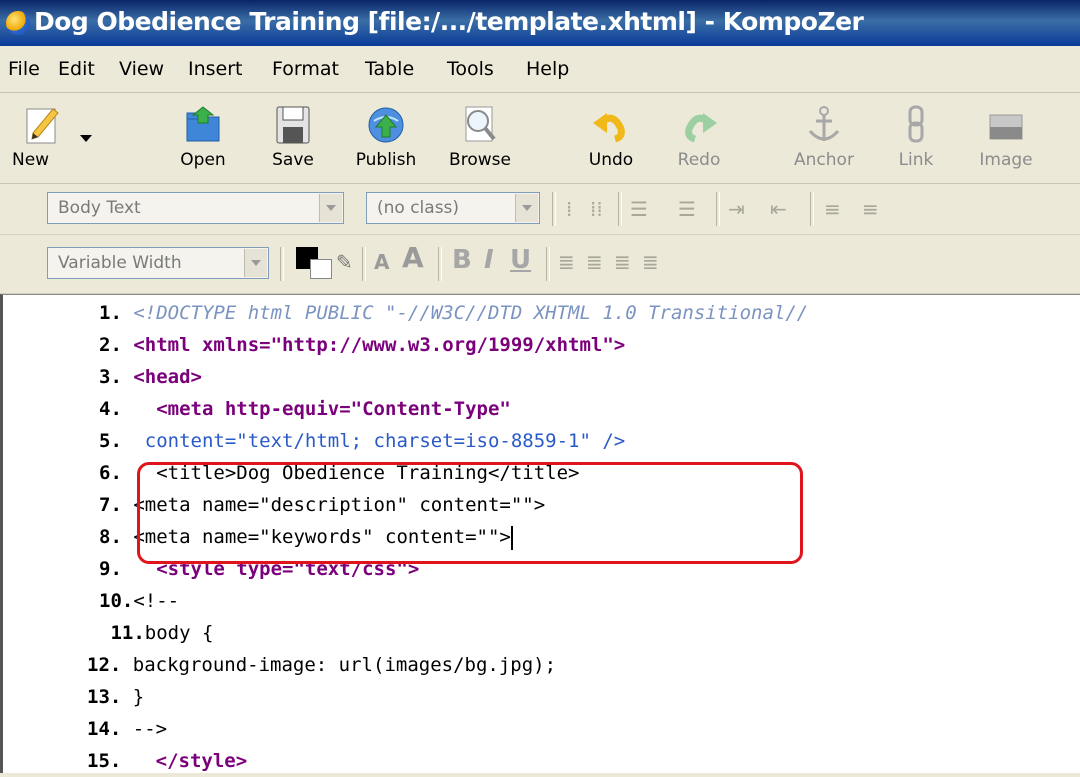  What do you see at coordinates (150, 729) in the screenshot?
I see `code-text: -->` at bounding box center [150, 729].